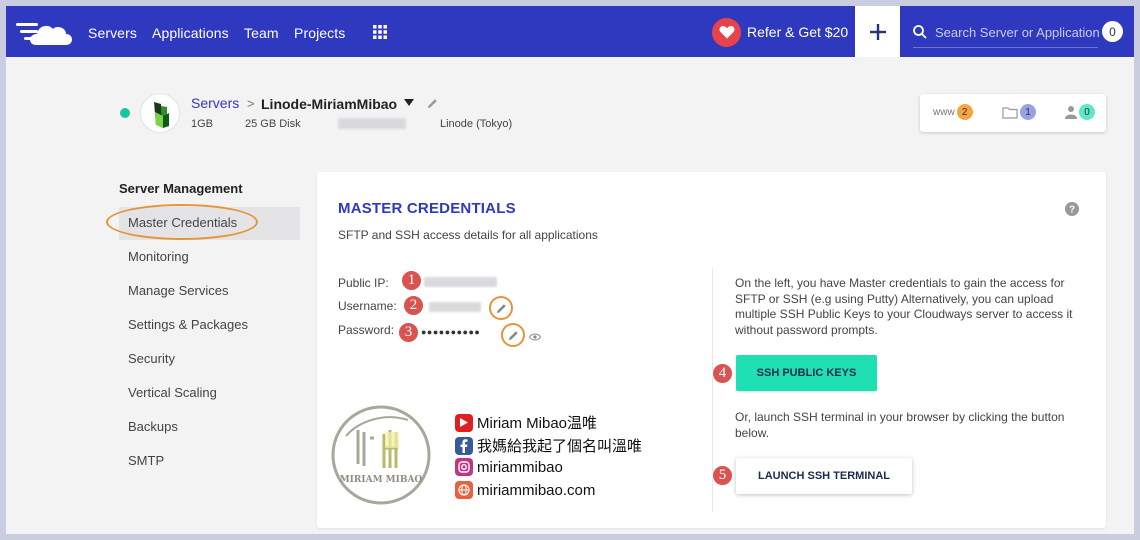 The image size is (1140, 540). Describe the element at coordinates (46, 32) in the screenshot. I see `cloudways-logo-icon` at that location.